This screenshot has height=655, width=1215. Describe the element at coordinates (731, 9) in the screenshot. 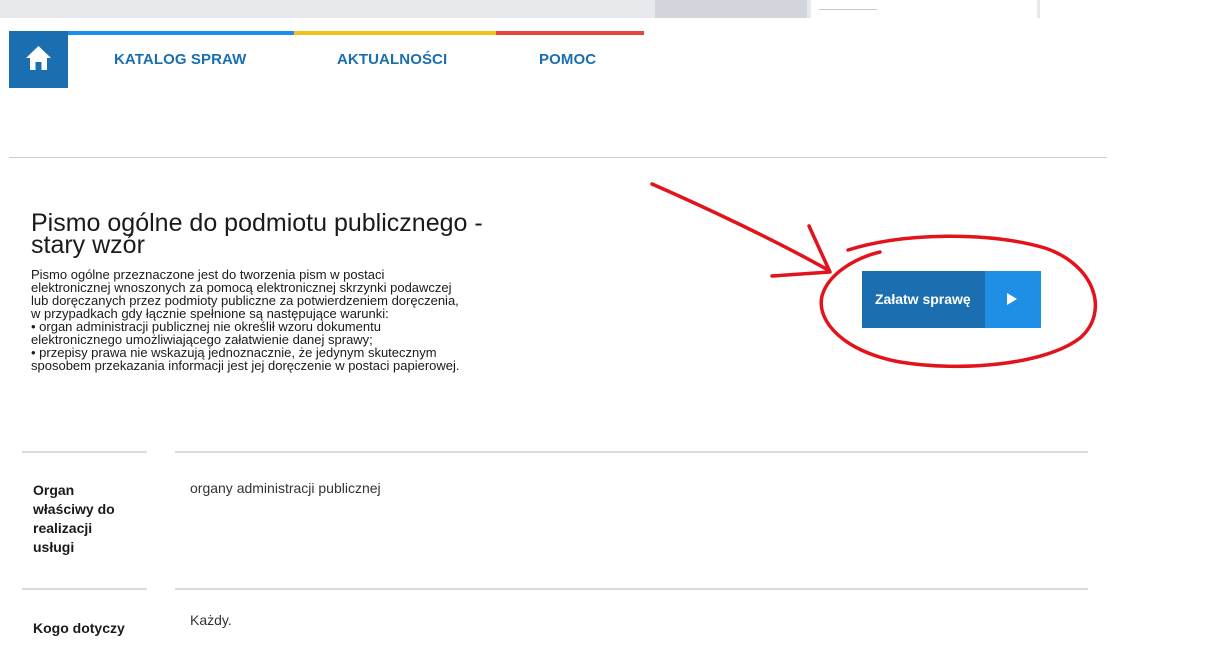

I see `top-strip-tab` at that location.